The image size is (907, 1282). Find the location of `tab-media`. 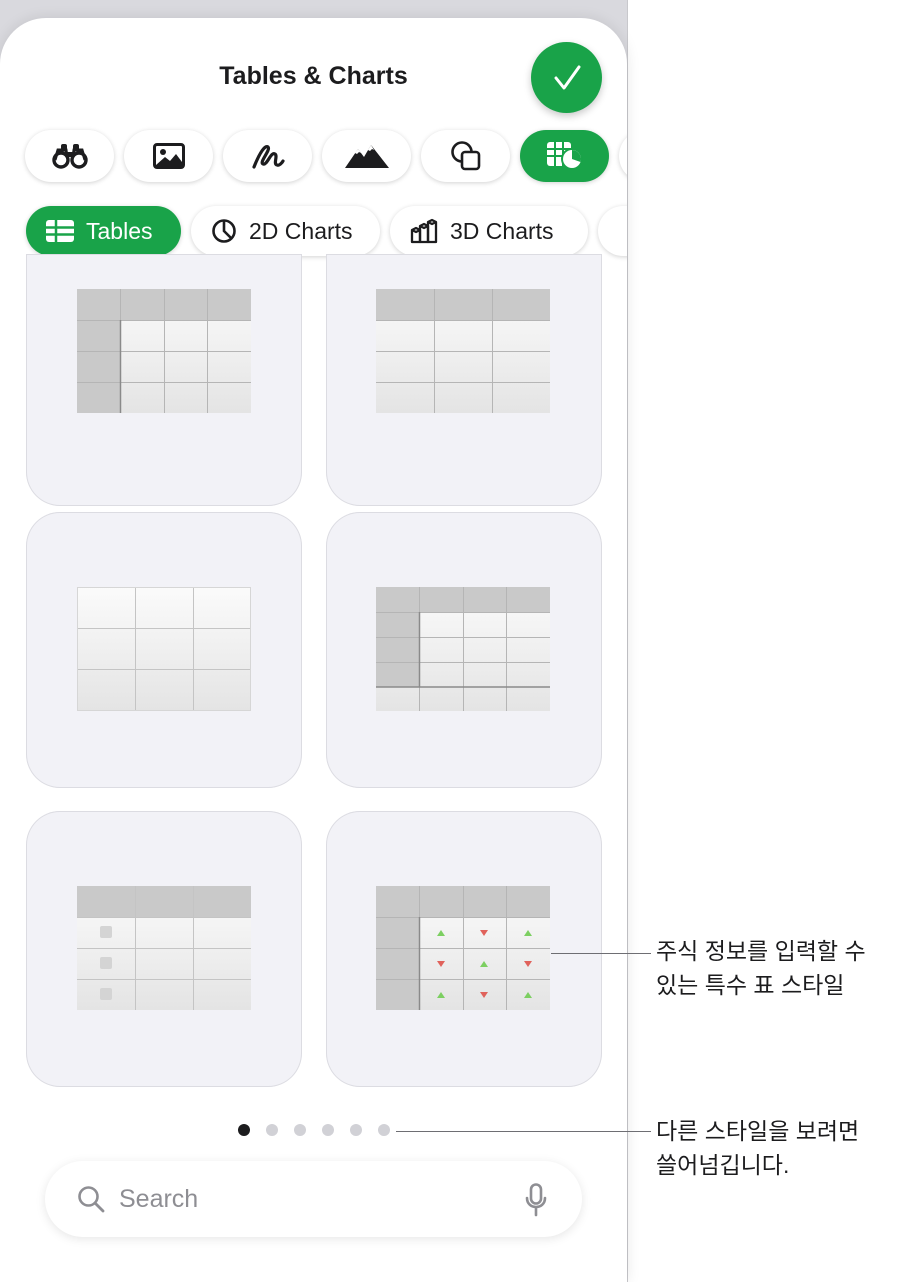

tab-media is located at coordinates (168, 156).